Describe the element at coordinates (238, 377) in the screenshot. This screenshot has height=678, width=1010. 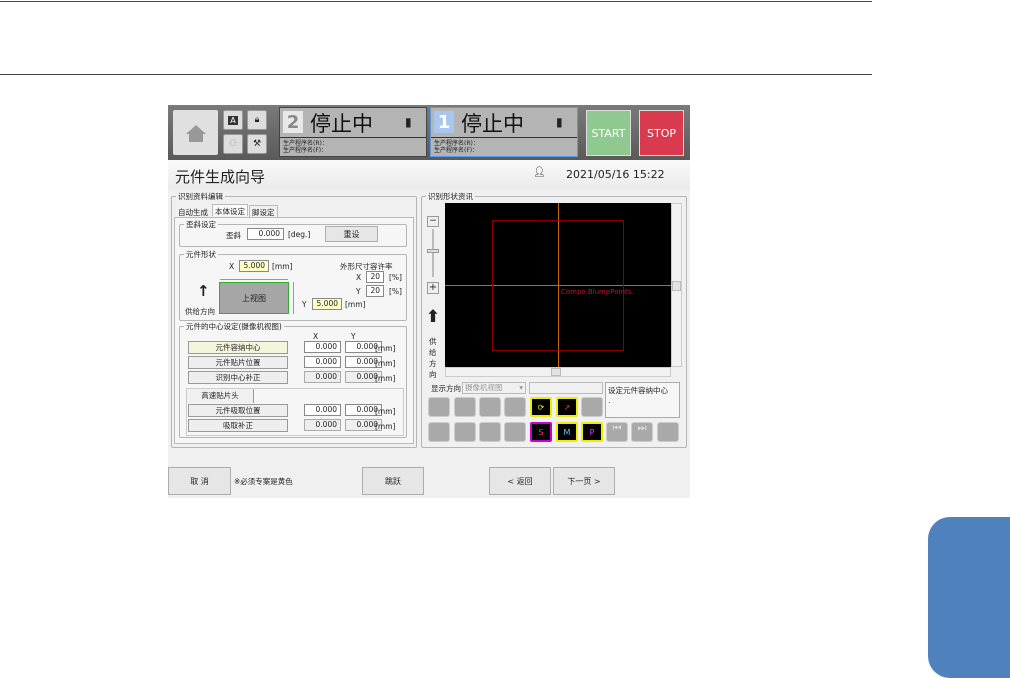
I see `recognition-offset-button: 识别中心补正` at that location.